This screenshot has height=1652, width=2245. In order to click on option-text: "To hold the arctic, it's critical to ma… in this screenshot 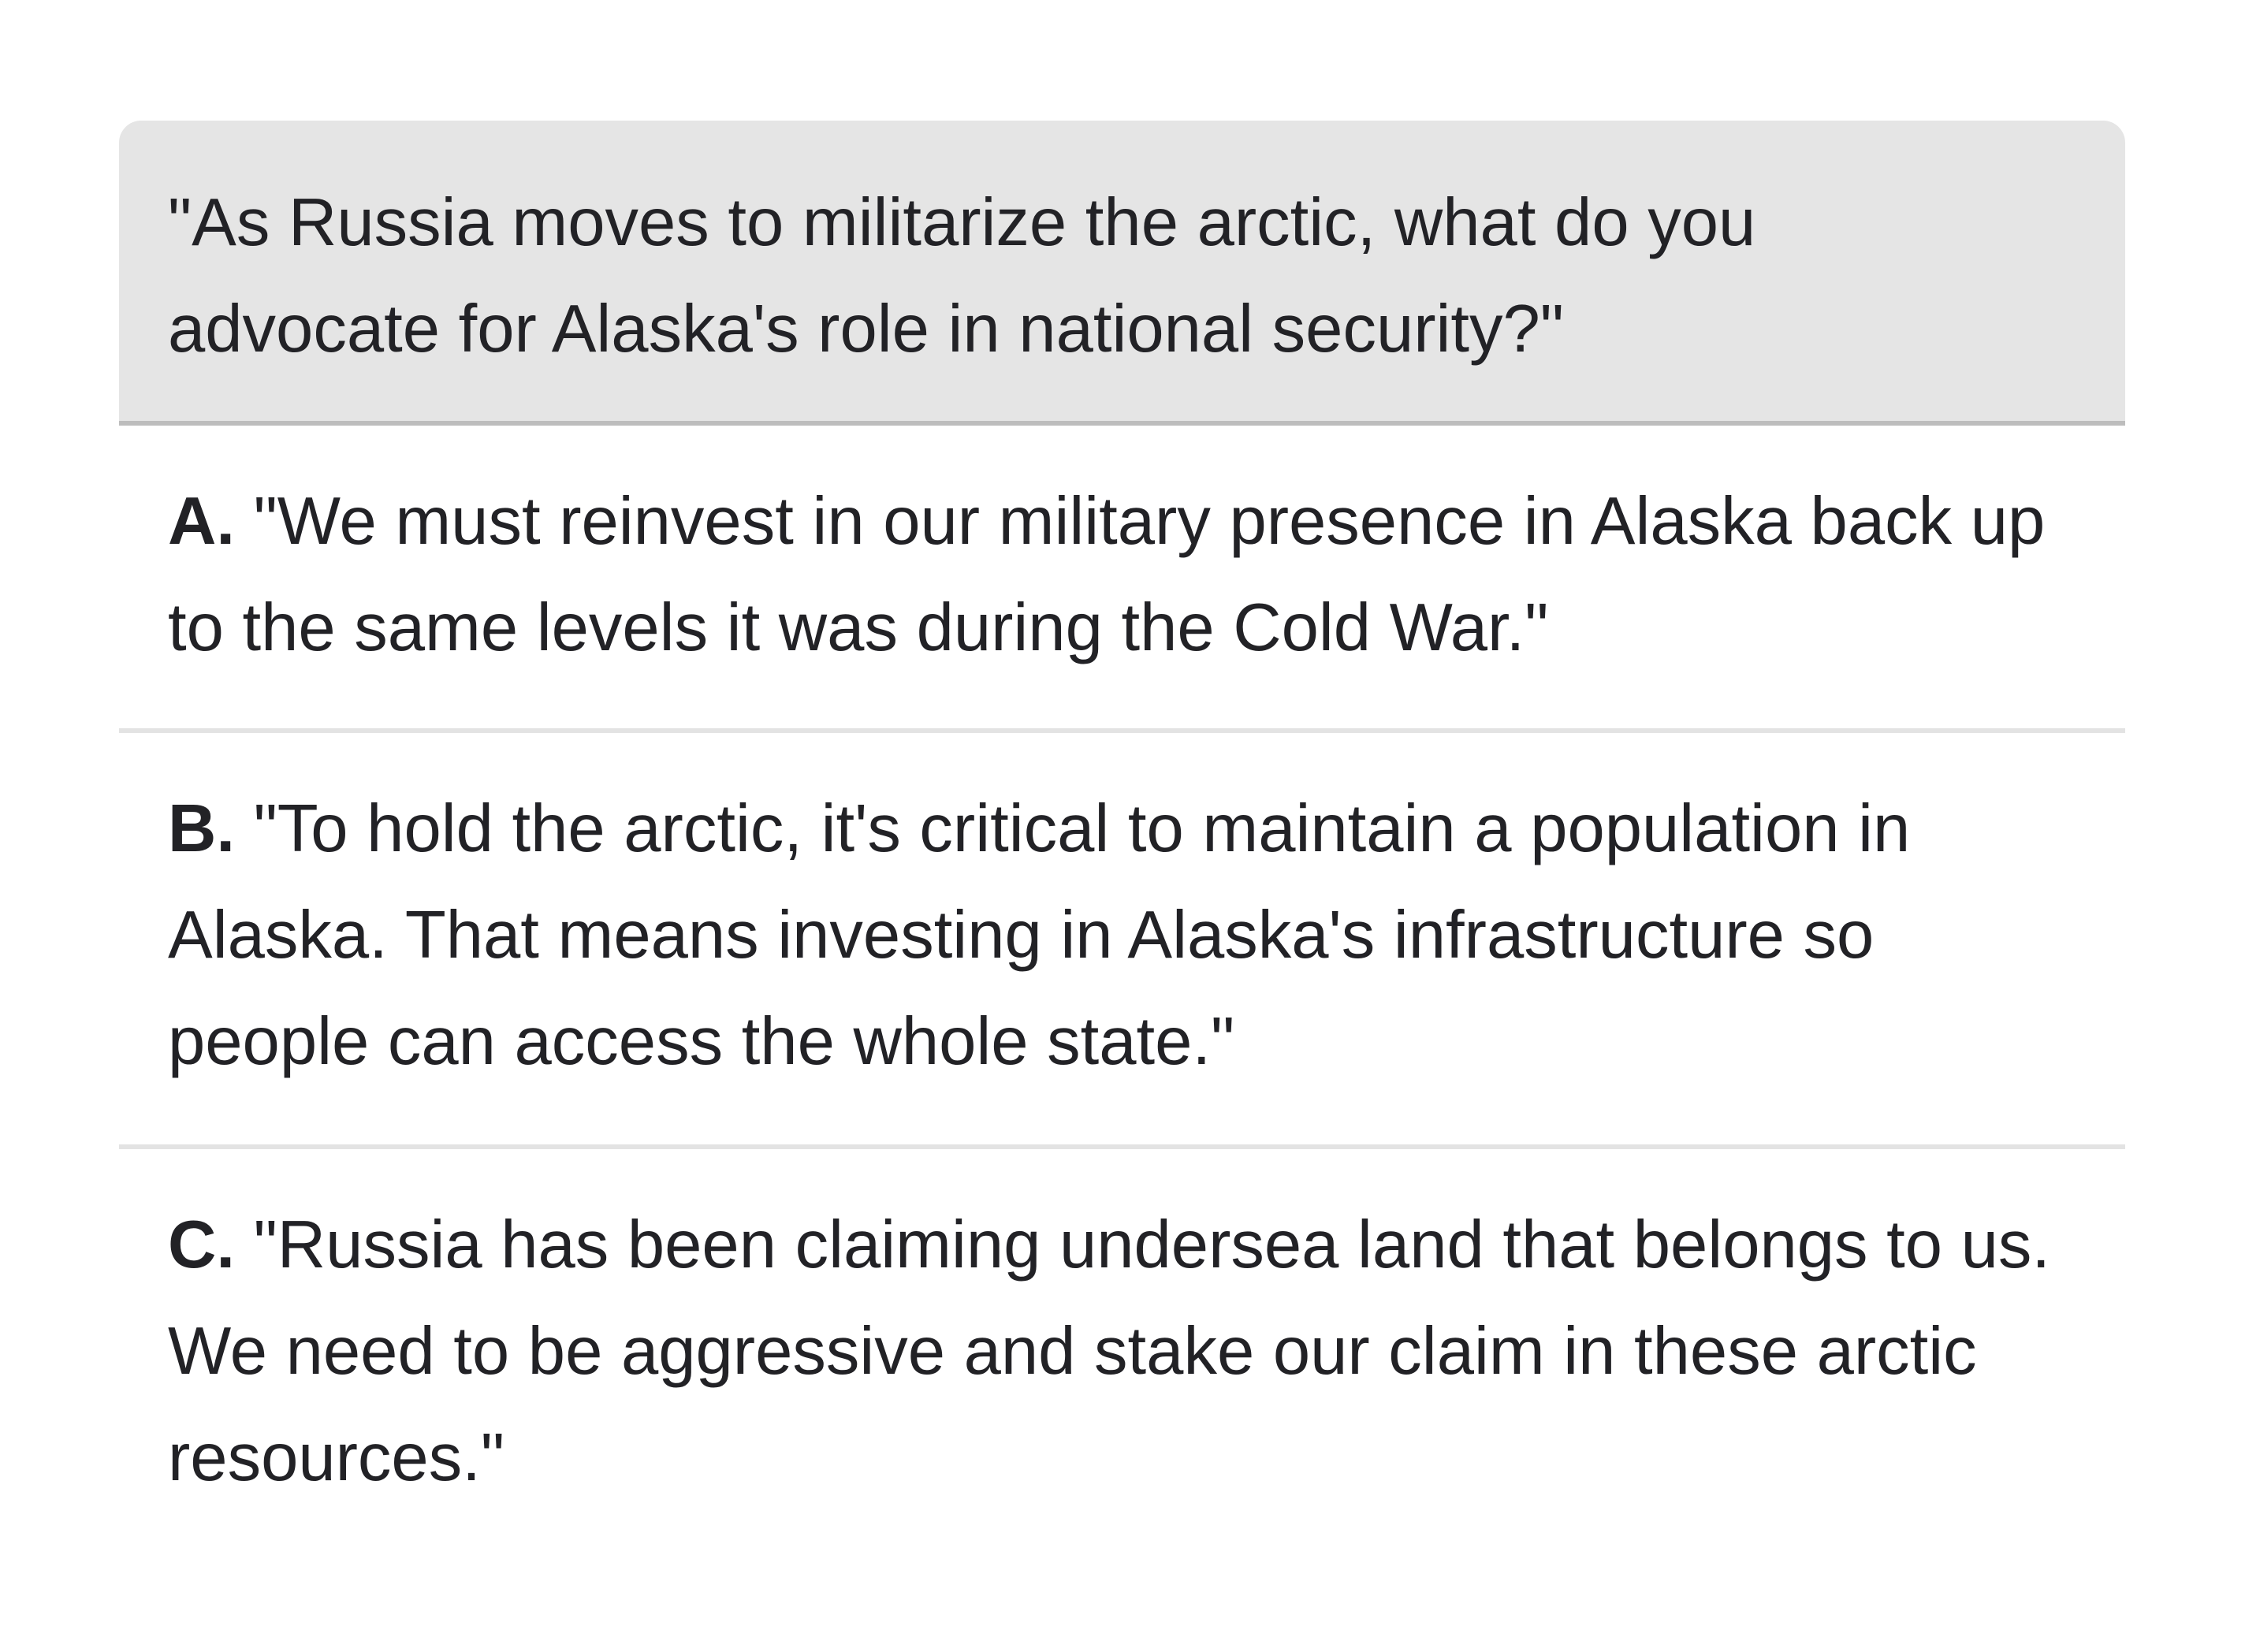, I will do `click(1040, 935)`.